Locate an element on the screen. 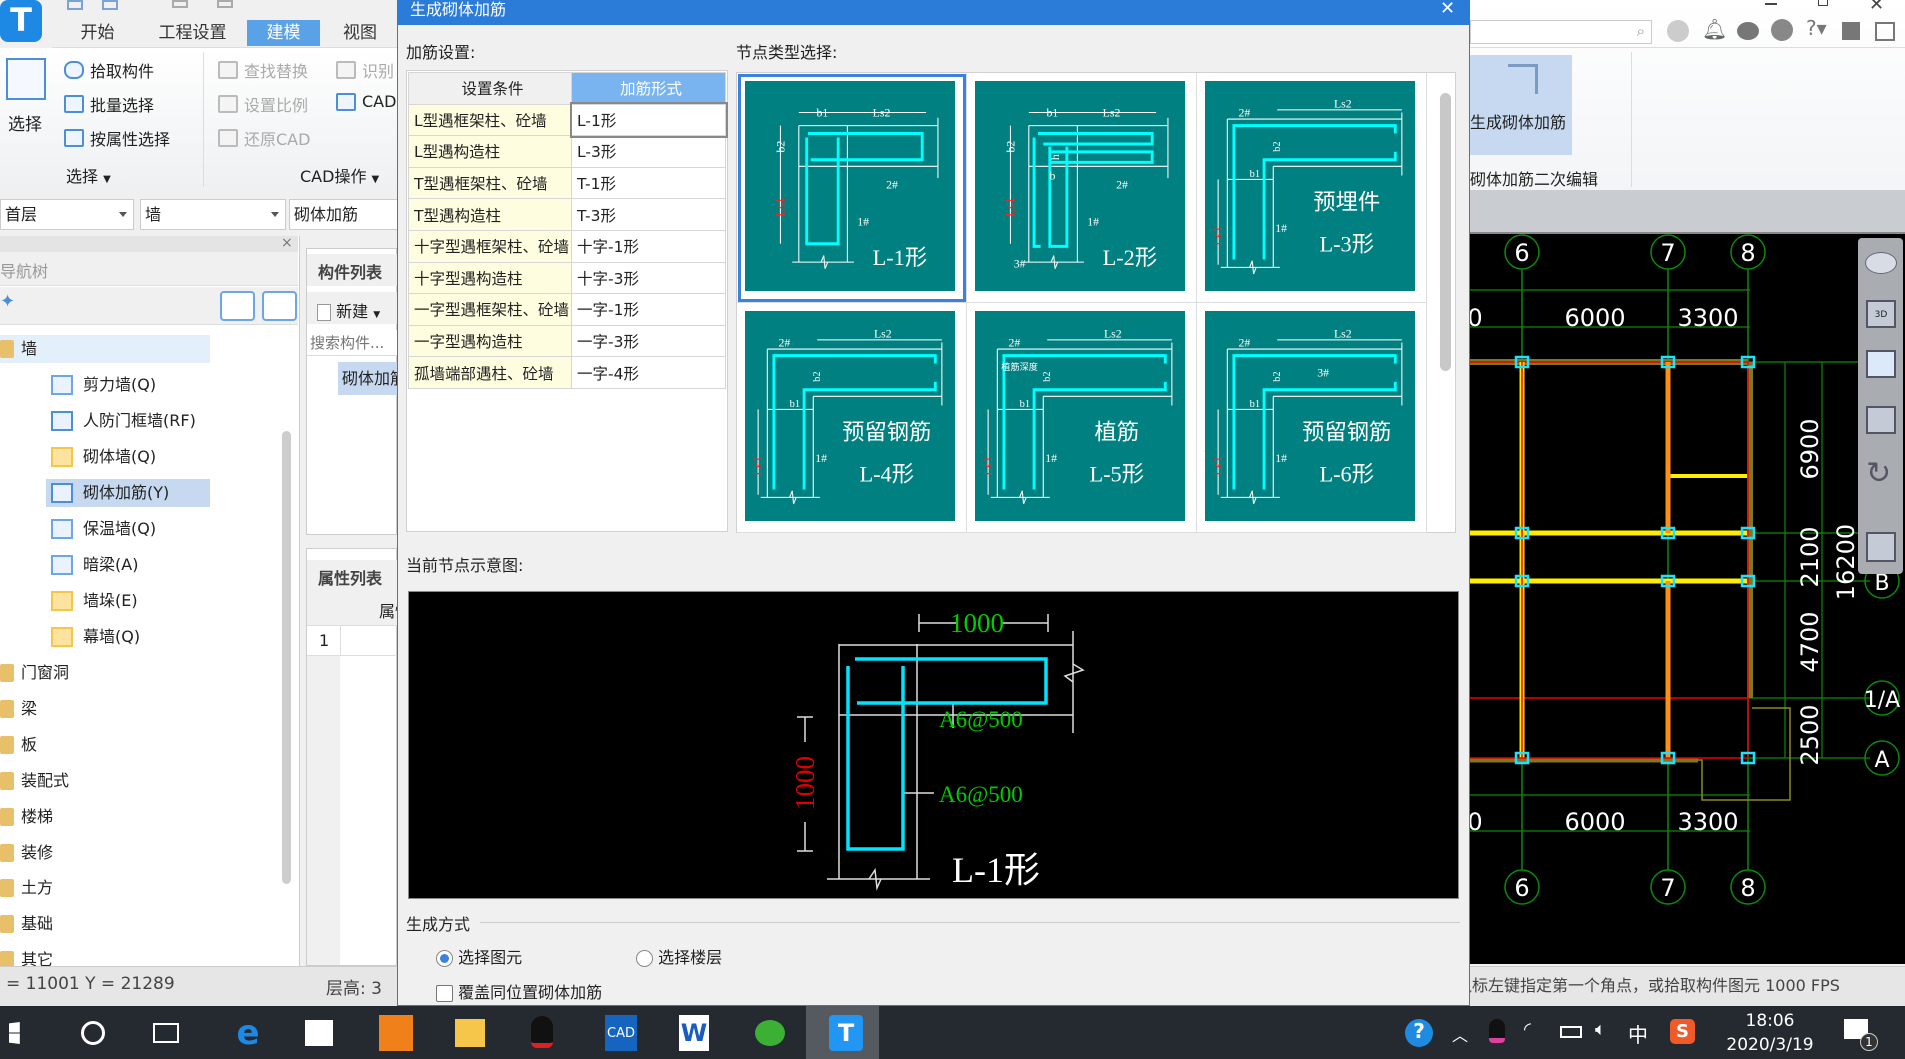 This screenshot has width=1905, height=1059. tree-item: 人防门框墙(RF) is located at coordinates (128, 421).